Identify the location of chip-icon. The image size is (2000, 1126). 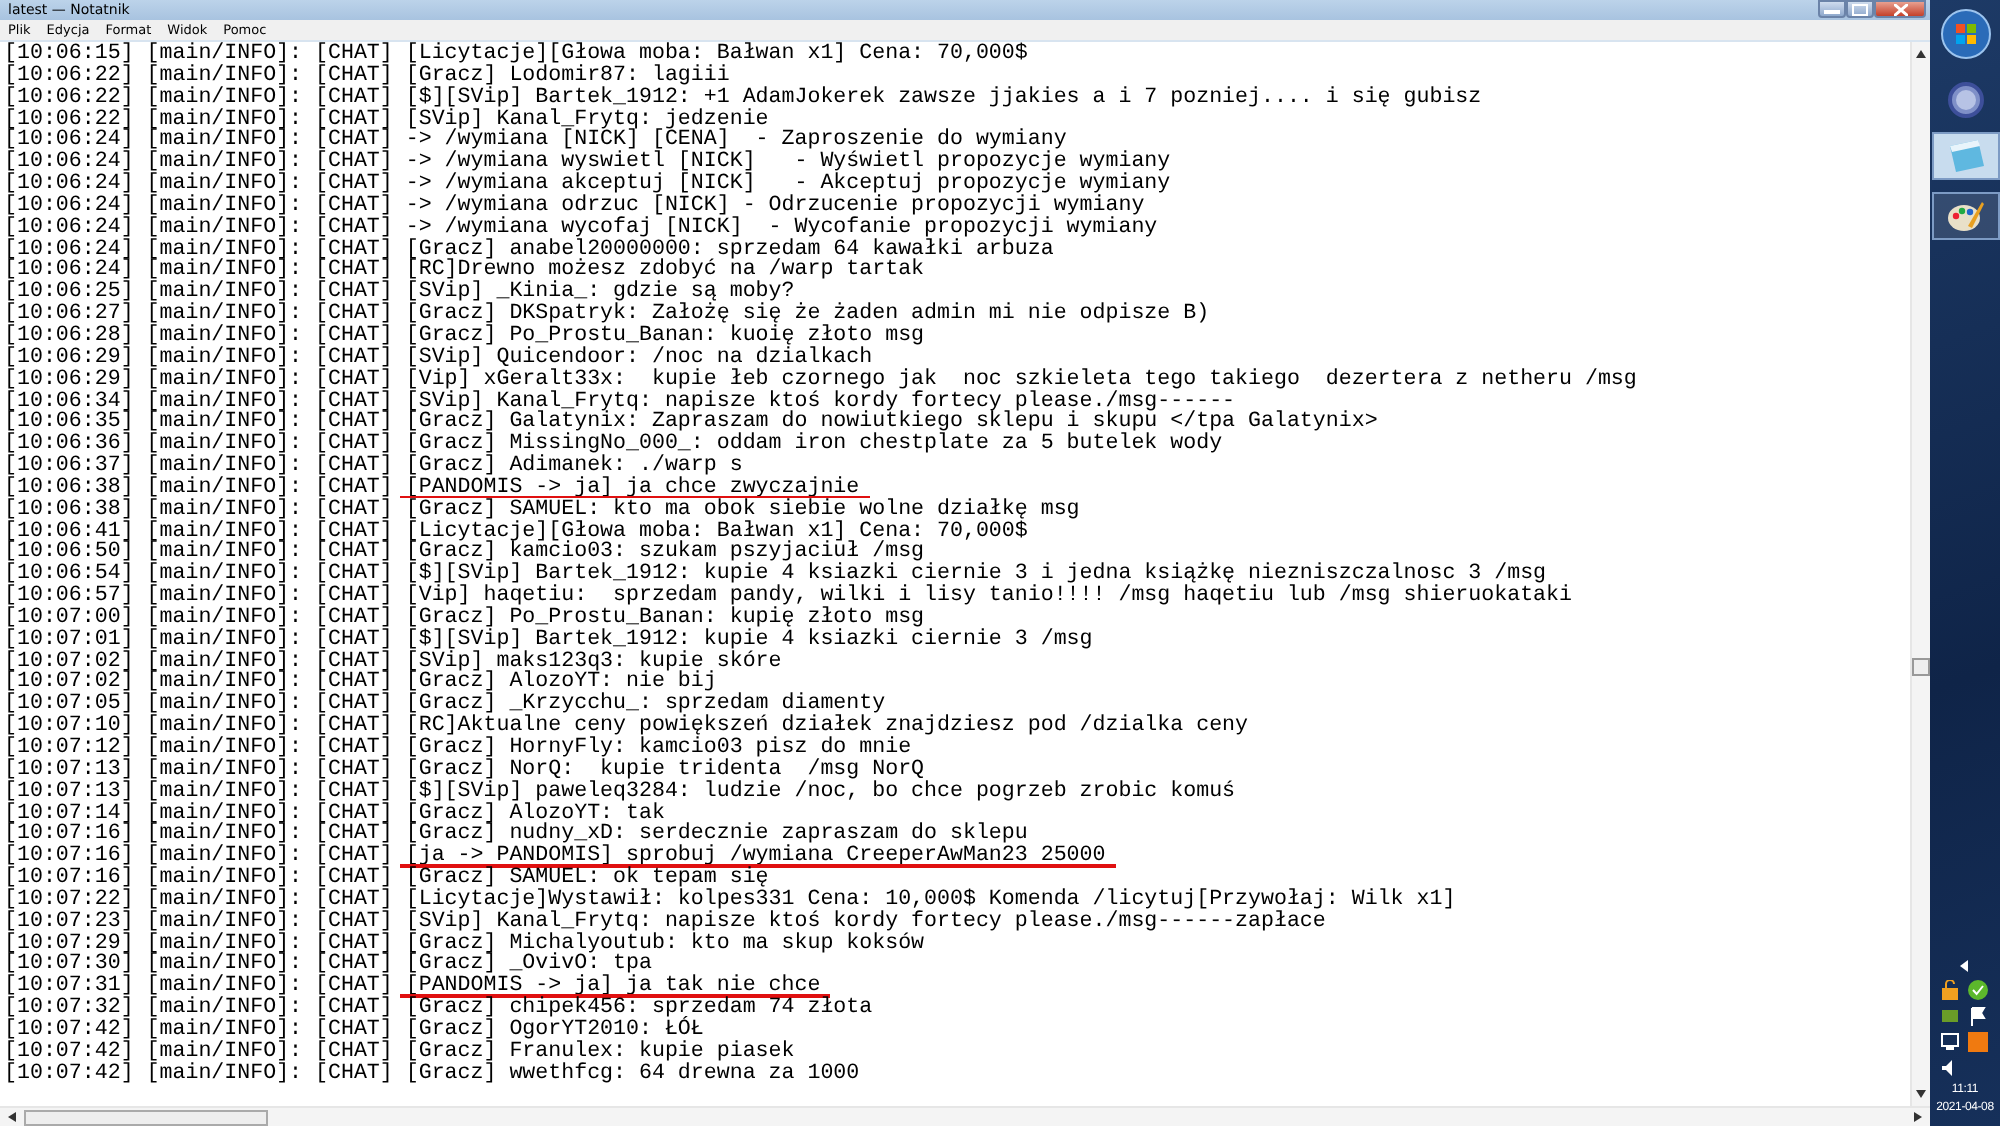
(1950, 1016).